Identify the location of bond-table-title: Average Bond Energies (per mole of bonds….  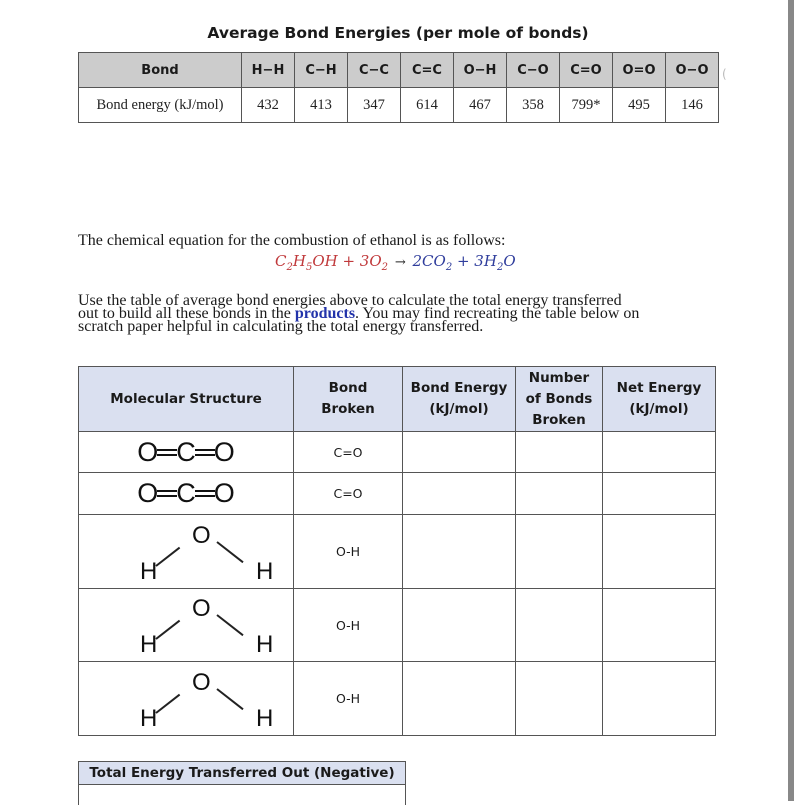
(398, 33).